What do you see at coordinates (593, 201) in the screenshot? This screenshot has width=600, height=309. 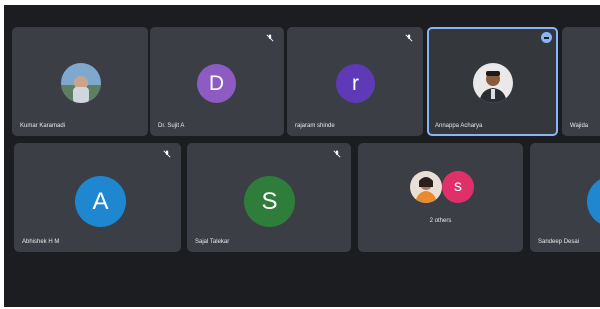 I see `participant-avatar` at bounding box center [593, 201].